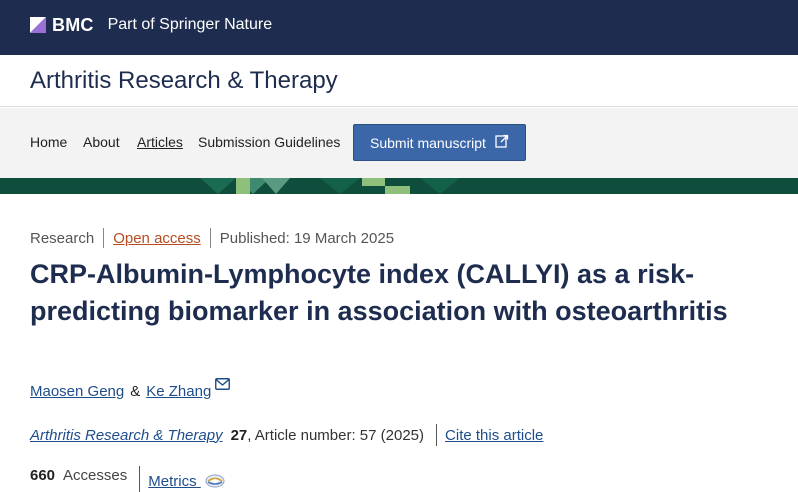 The height and width of the screenshot is (492, 798). I want to click on metrics-donut-icon, so click(215, 483).